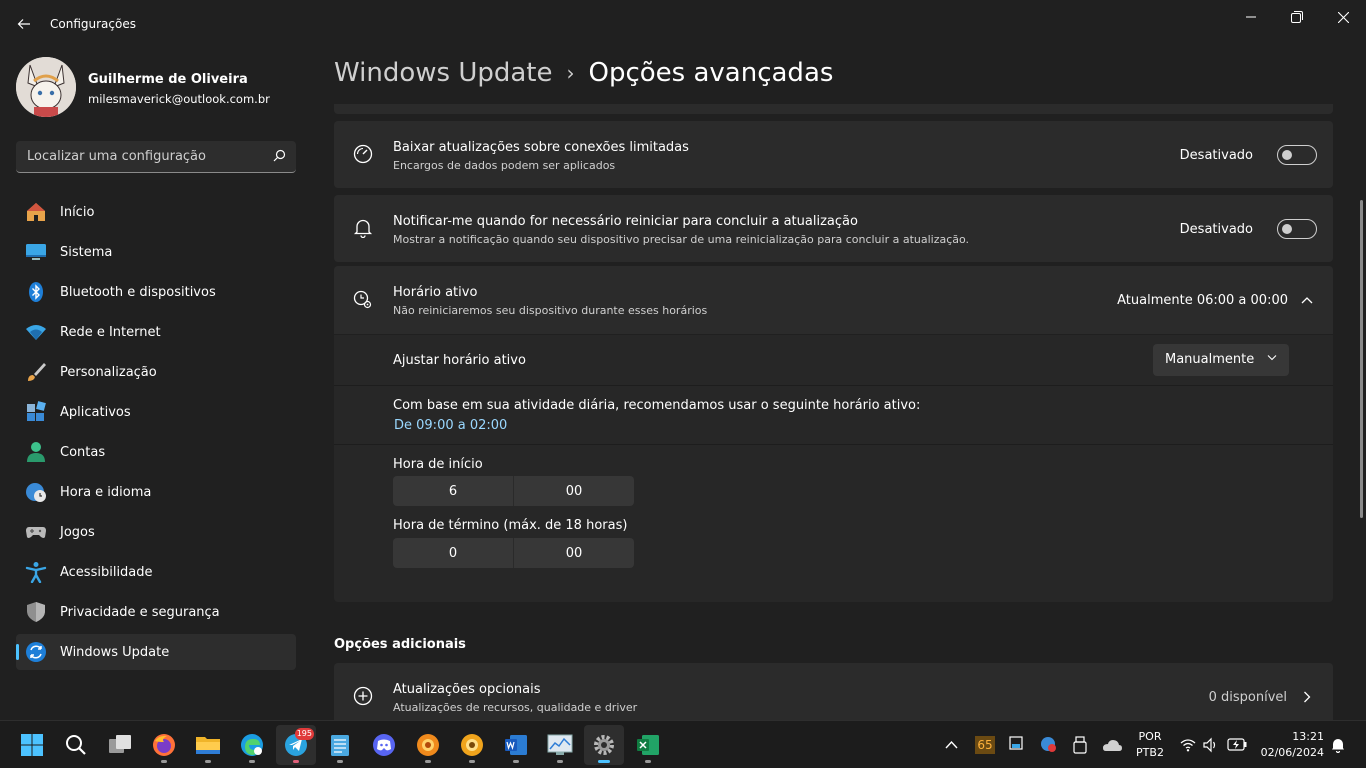  I want to click on sidebar-item-inicio: Início, so click(156, 212).